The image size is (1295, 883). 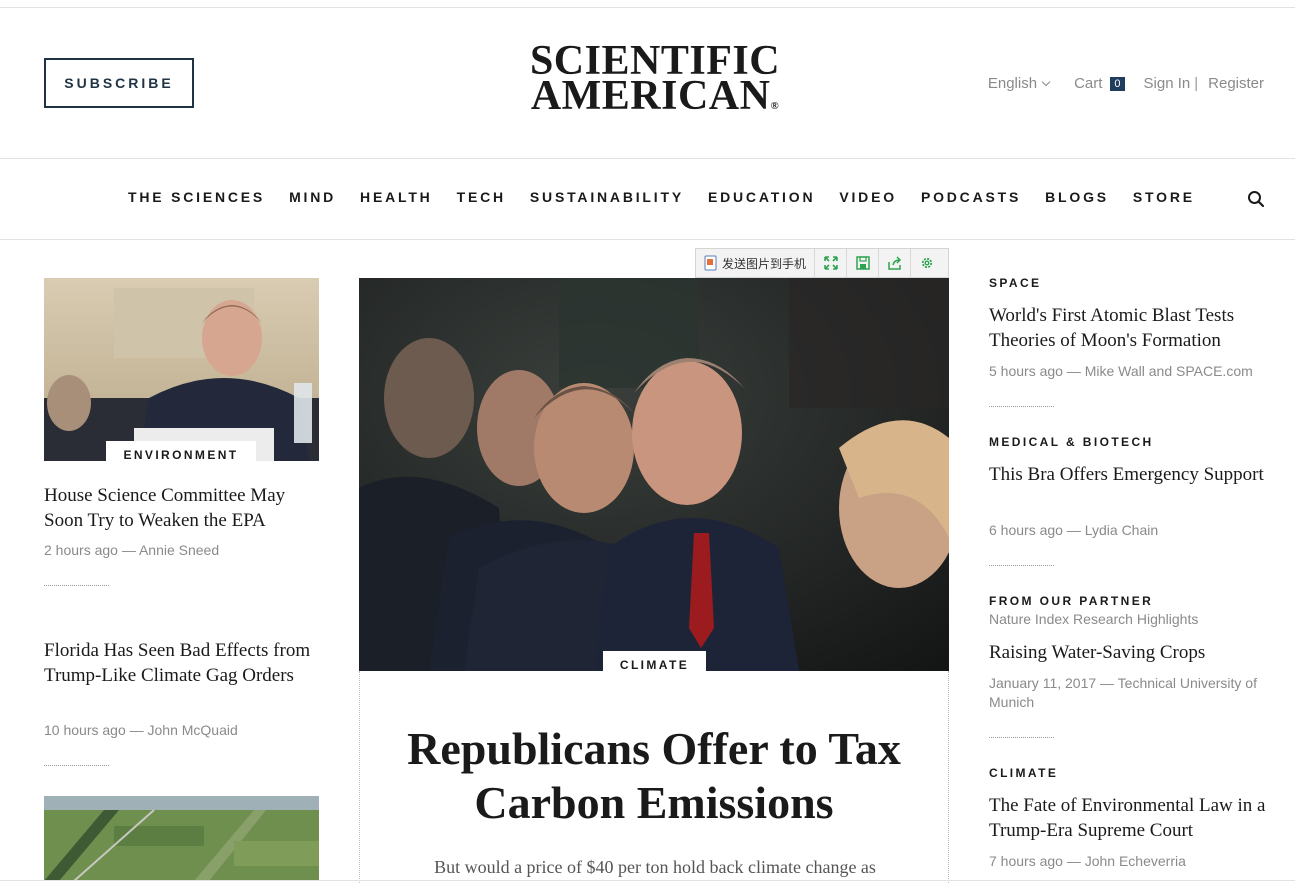 I want to click on nav-item-education: EDUCATION, so click(x=761, y=197).